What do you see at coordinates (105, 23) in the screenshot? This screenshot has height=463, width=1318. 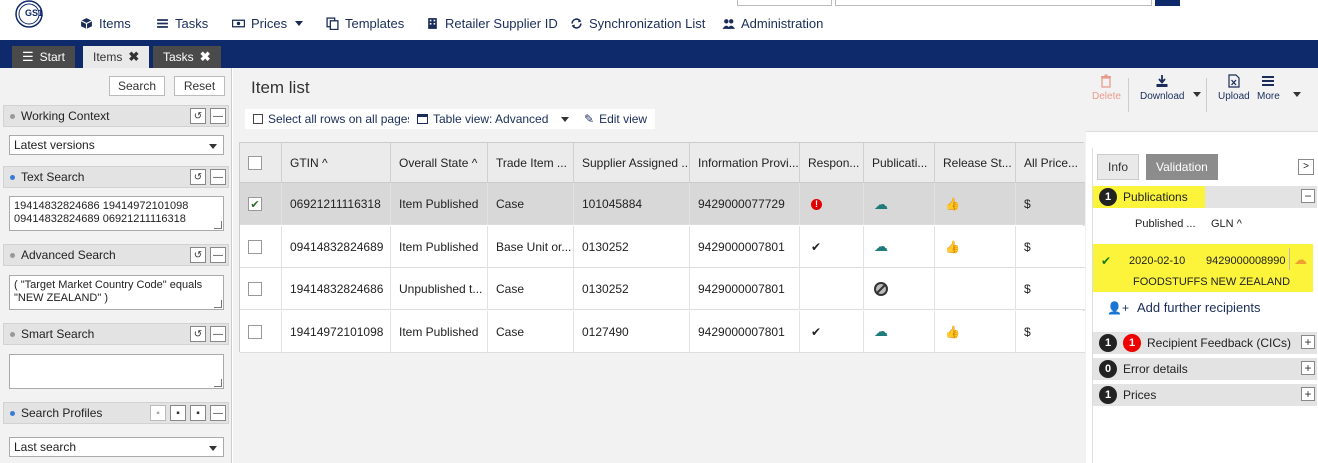 I see `nav-items: Items` at bounding box center [105, 23].